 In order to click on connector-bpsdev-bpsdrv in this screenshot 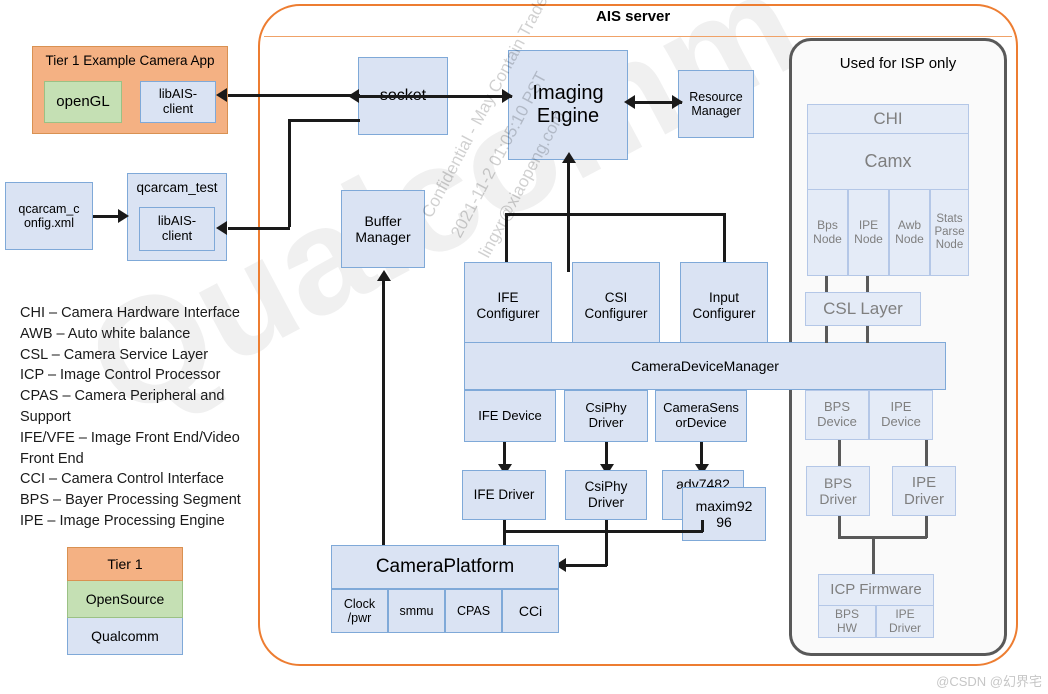, I will do `click(839, 453)`.